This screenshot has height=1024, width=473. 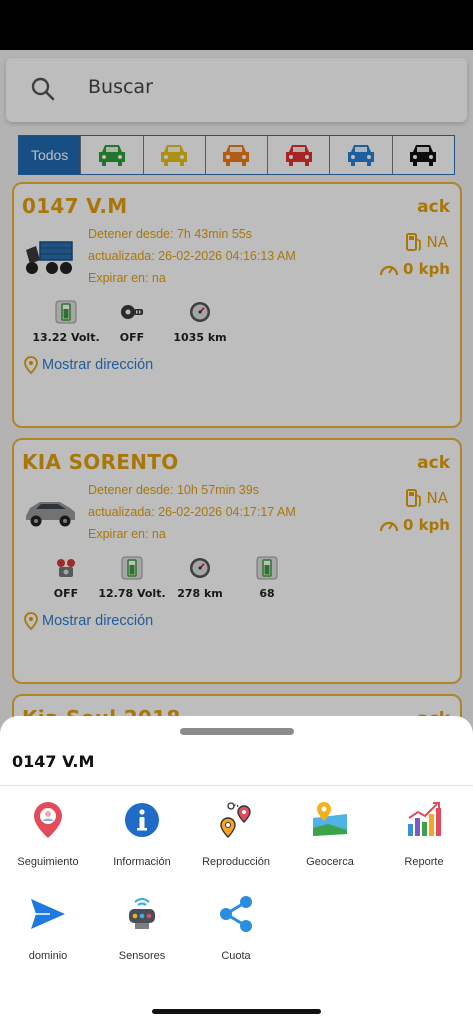 What do you see at coordinates (237, 731) in the screenshot?
I see `sheet-drag-handle` at bounding box center [237, 731].